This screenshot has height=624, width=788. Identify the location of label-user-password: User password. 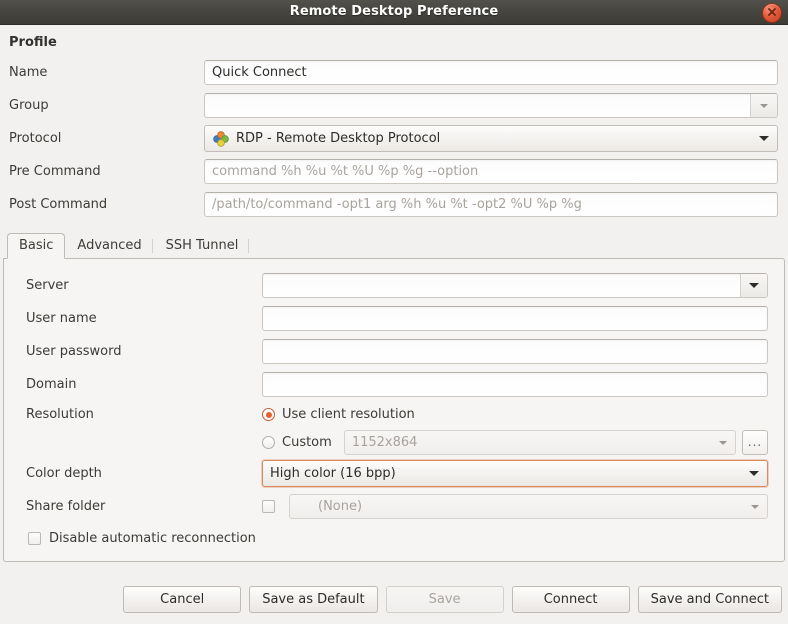
(74, 351).